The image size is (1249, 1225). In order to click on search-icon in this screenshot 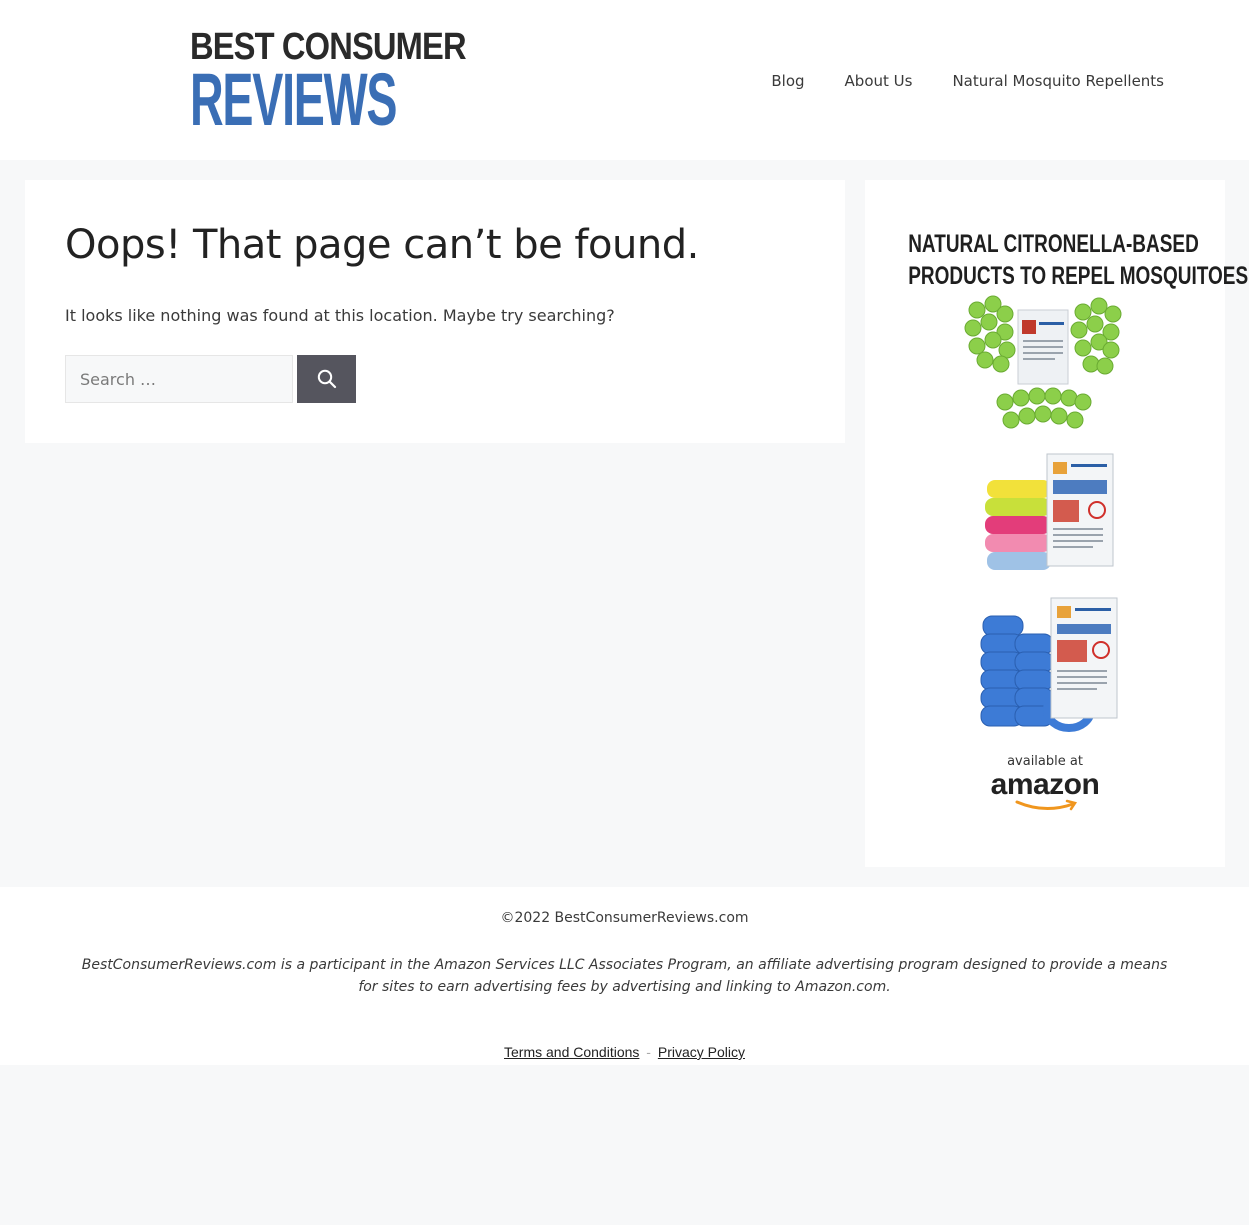, I will do `click(326, 379)`.